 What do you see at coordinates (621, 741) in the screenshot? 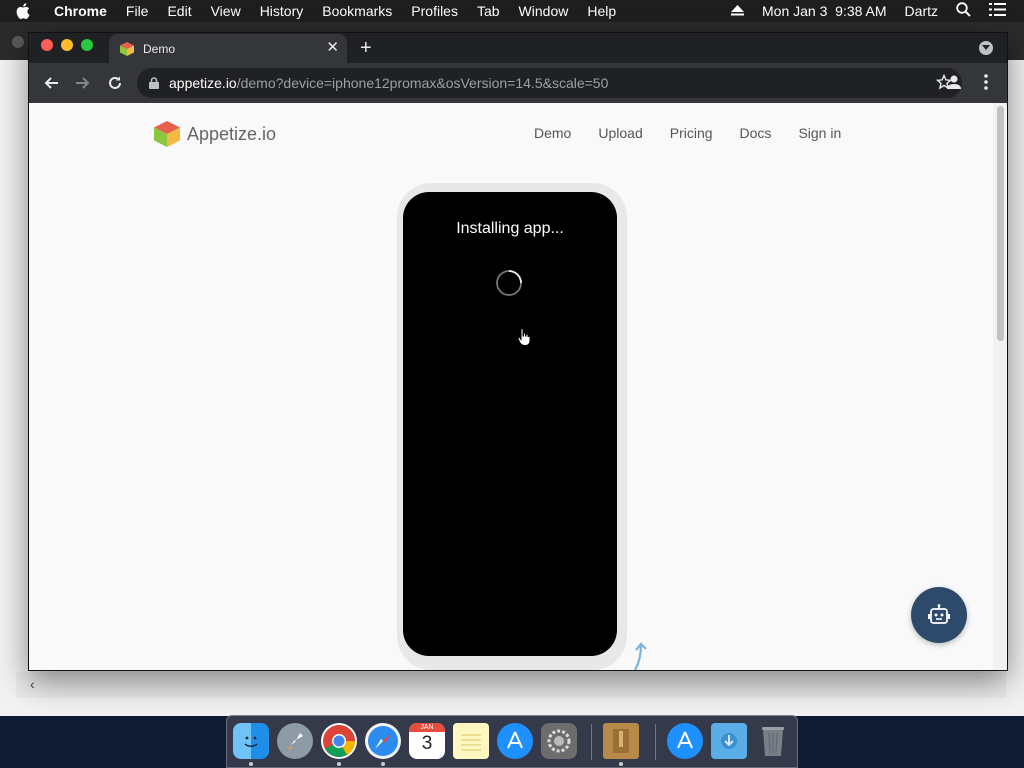
I see `archive-icon` at bounding box center [621, 741].